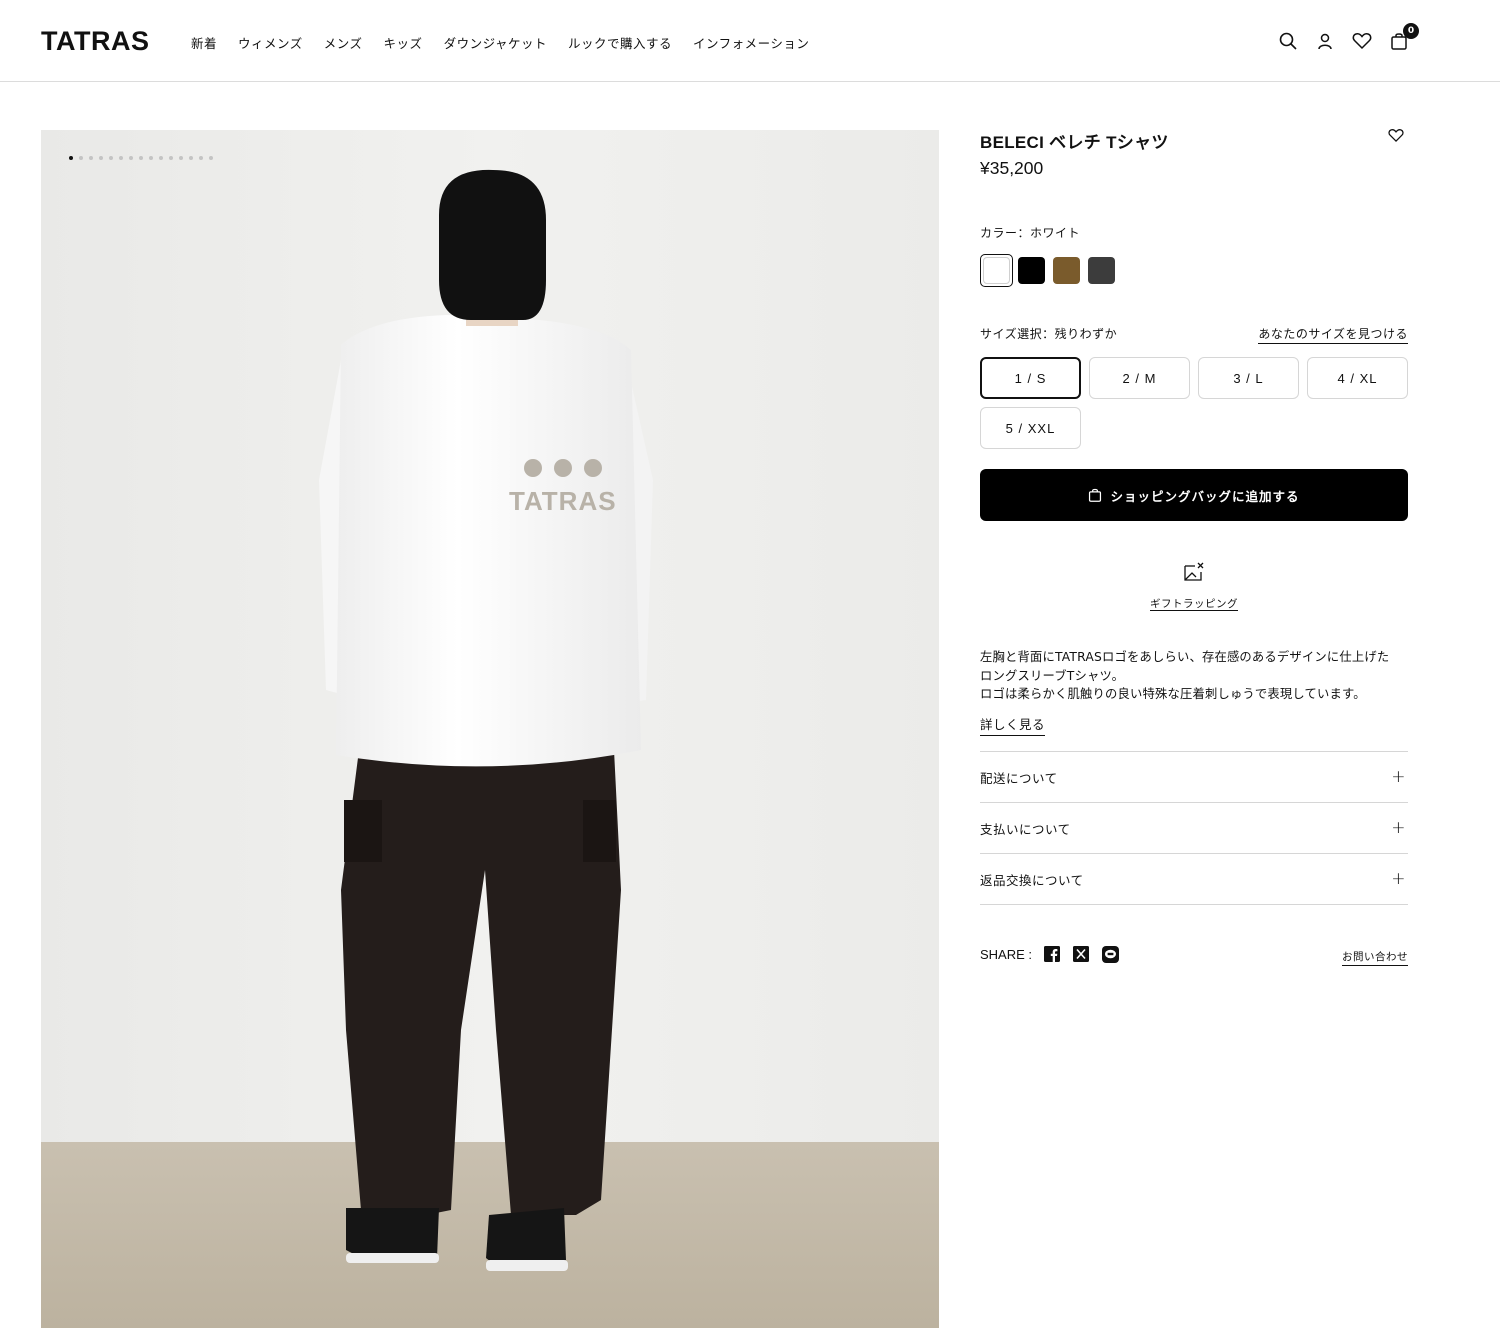  What do you see at coordinates (1012, 168) in the screenshot?
I see `product-price: ¥35,200` at bounding box center [1012, 168].